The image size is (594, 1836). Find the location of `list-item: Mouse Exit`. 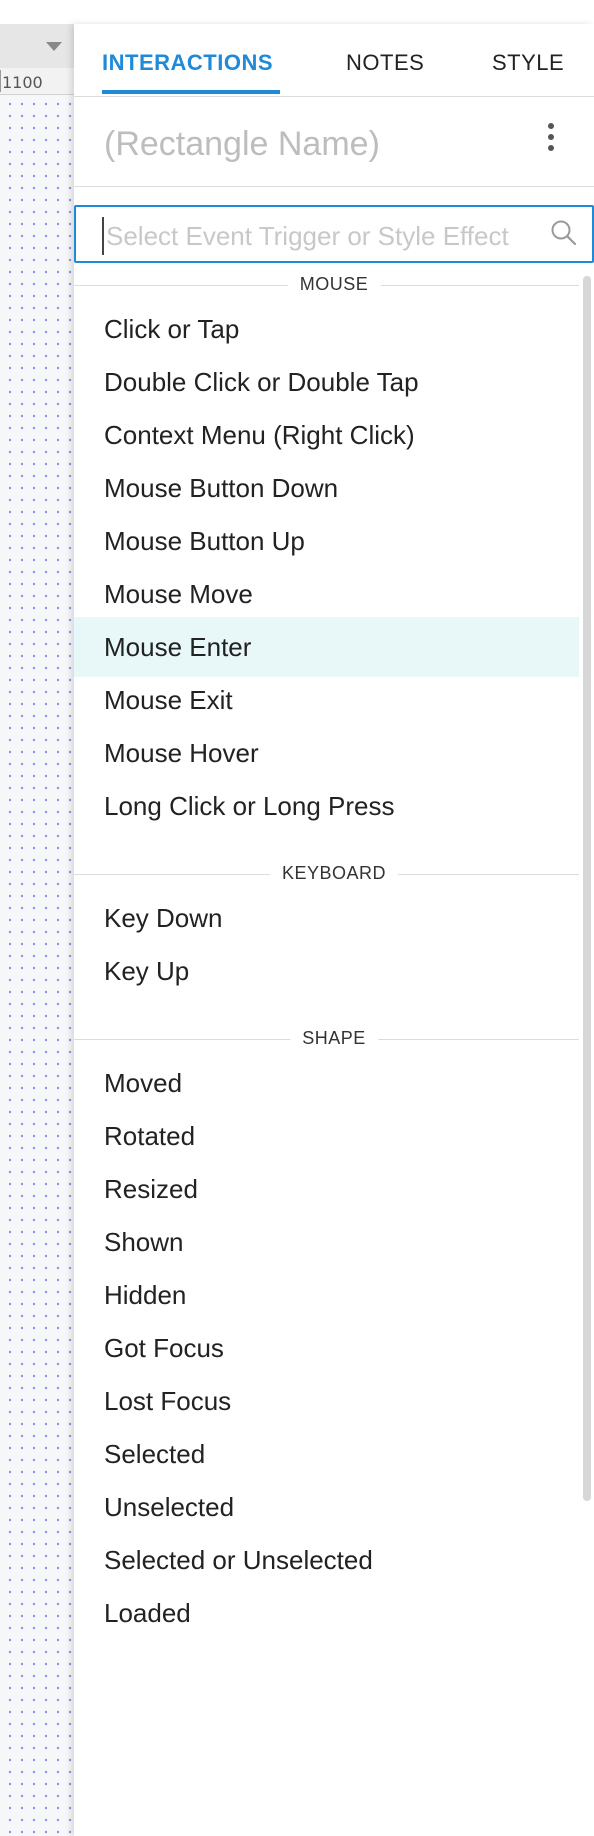

list-item: Mouse Exit is located at coordinates (326, 700).